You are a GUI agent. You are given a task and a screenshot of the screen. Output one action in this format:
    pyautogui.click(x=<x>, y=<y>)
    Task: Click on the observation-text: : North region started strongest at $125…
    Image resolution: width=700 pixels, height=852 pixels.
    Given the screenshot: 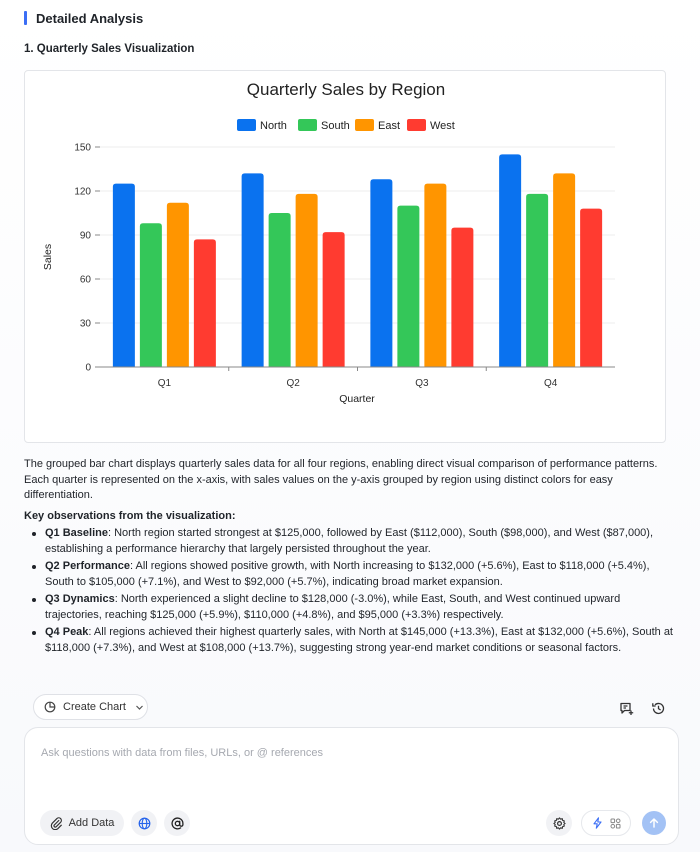 What is the action you would take?
    pyautogui.click(x=349, y=541)
    